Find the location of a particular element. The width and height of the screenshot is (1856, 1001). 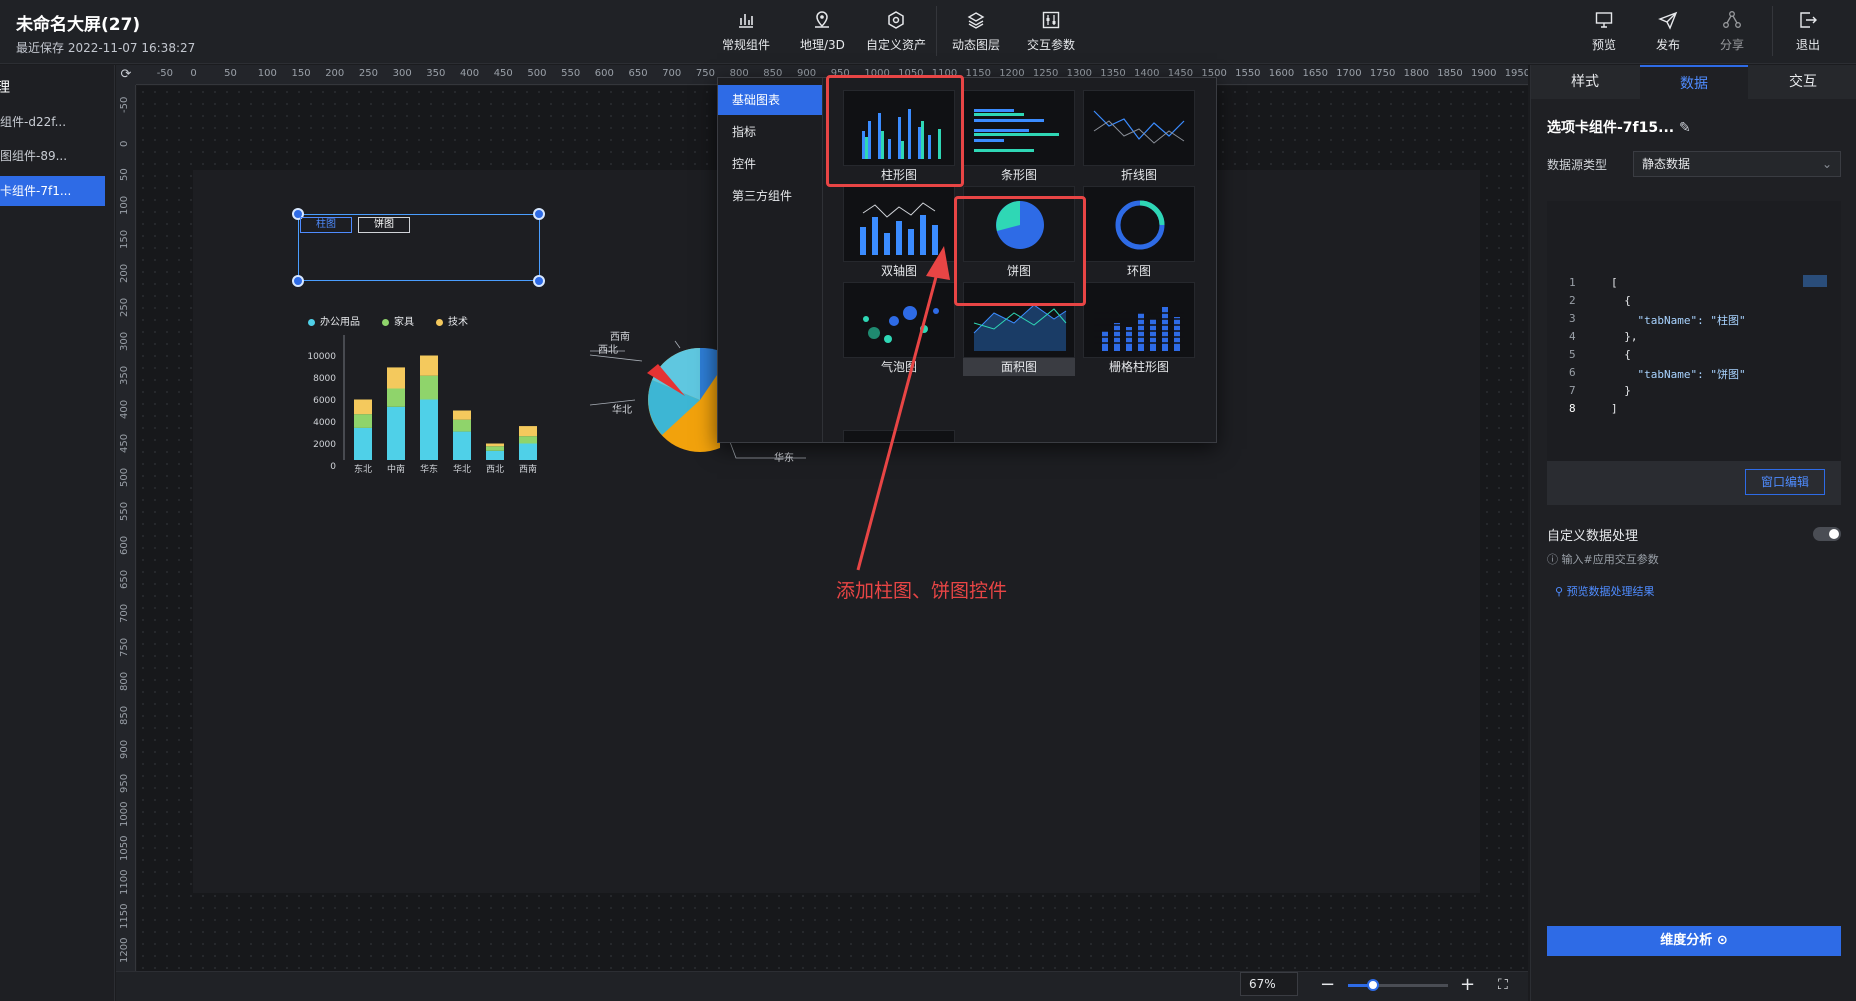

preview-button: 预览 is located at coordinates (1604, 31).